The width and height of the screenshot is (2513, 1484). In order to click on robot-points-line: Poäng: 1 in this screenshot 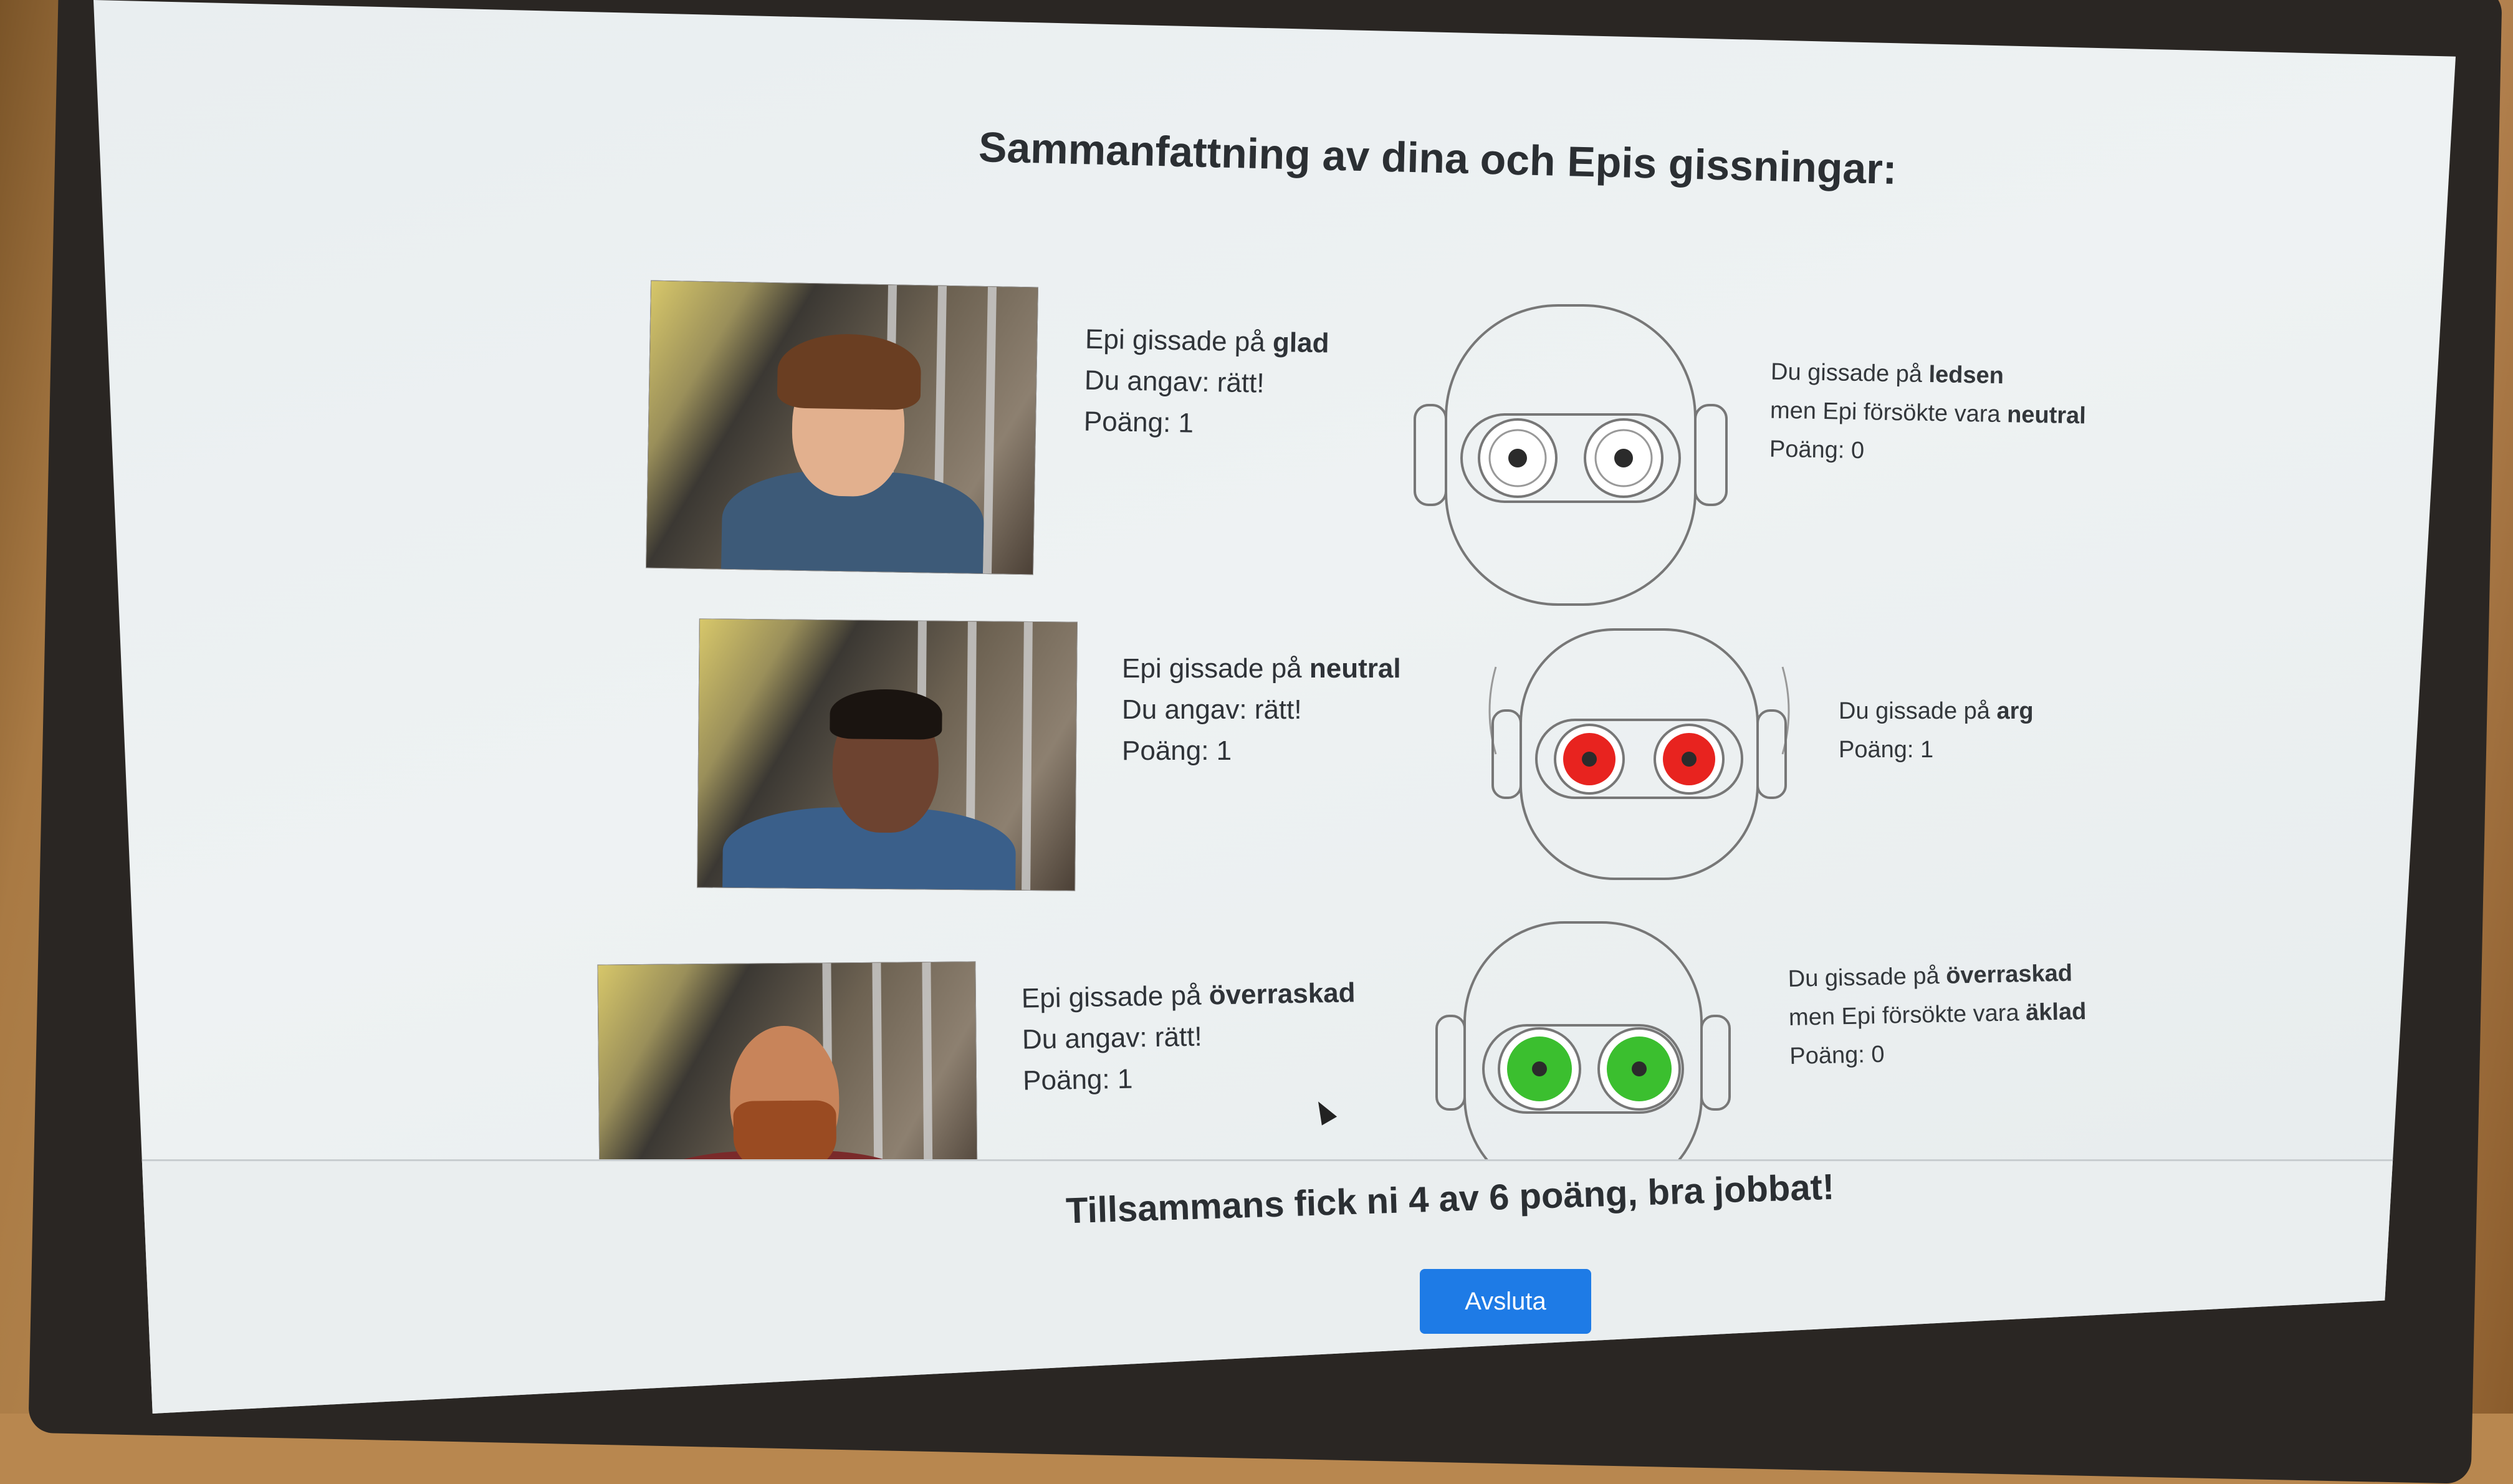, I will do `click(1886, 750)`.